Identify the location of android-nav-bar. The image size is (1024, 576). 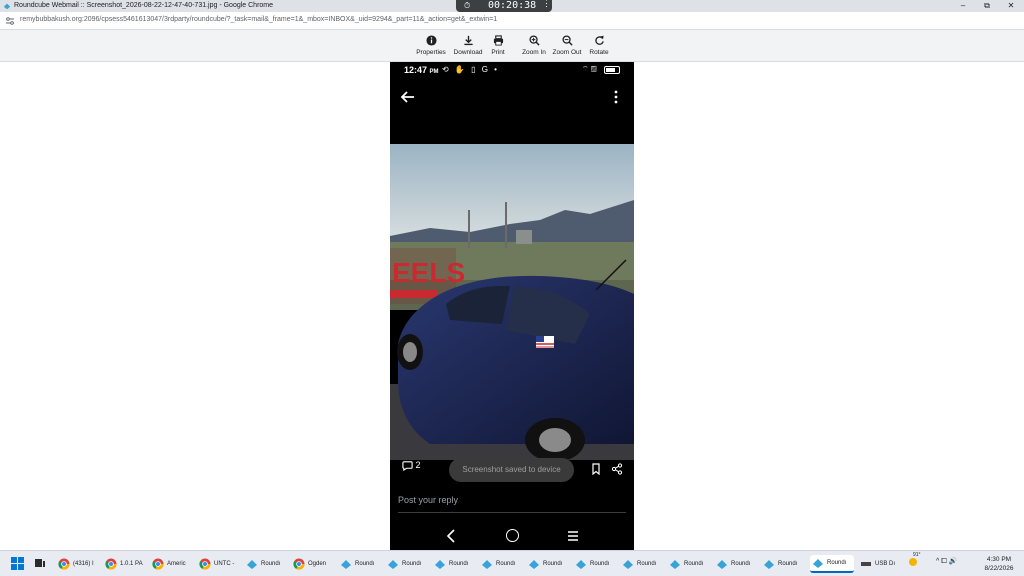
(512, 537).